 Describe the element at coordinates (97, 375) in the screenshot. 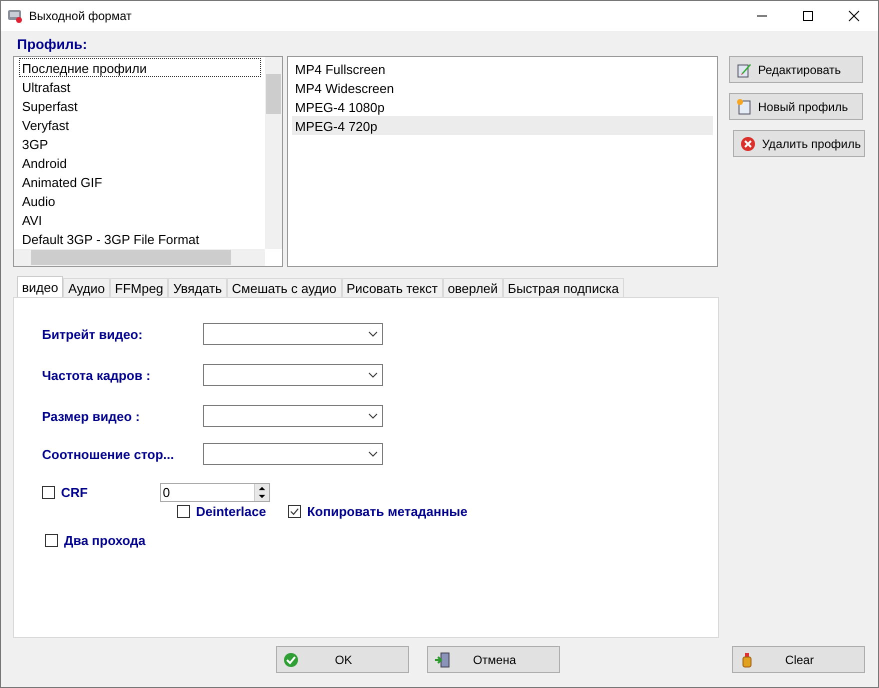

I see `field-label: Частота кадров :` at that location.